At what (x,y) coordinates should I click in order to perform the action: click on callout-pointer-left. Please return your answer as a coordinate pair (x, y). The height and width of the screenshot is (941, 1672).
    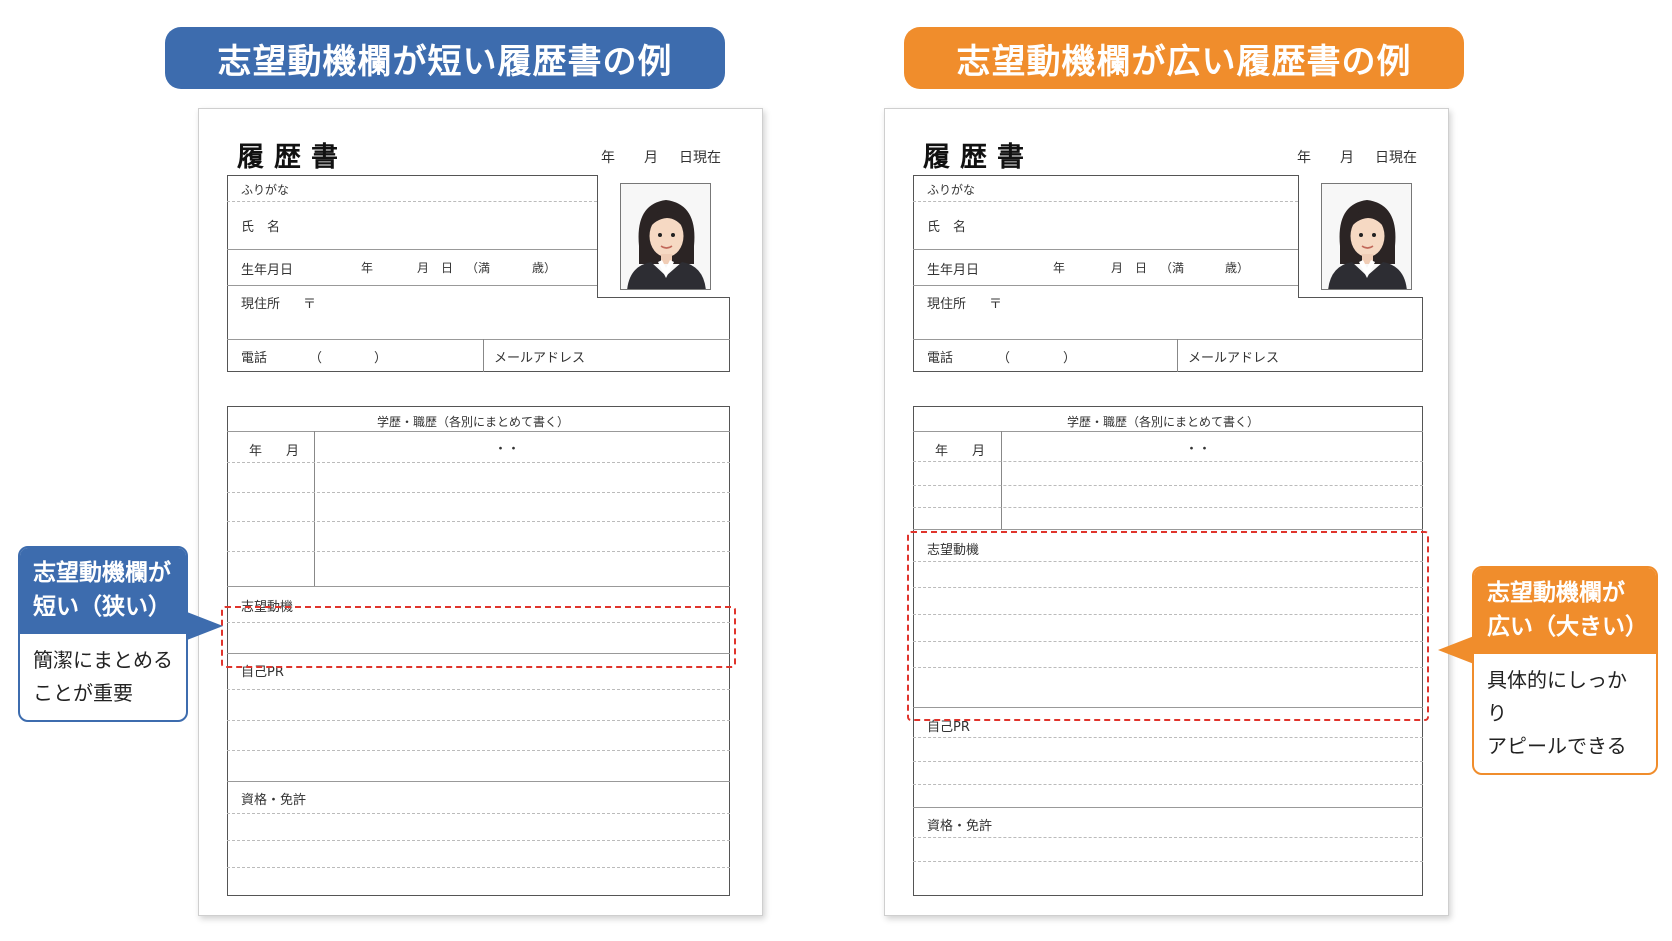
    Looking at the image, I should click on (205, 626).